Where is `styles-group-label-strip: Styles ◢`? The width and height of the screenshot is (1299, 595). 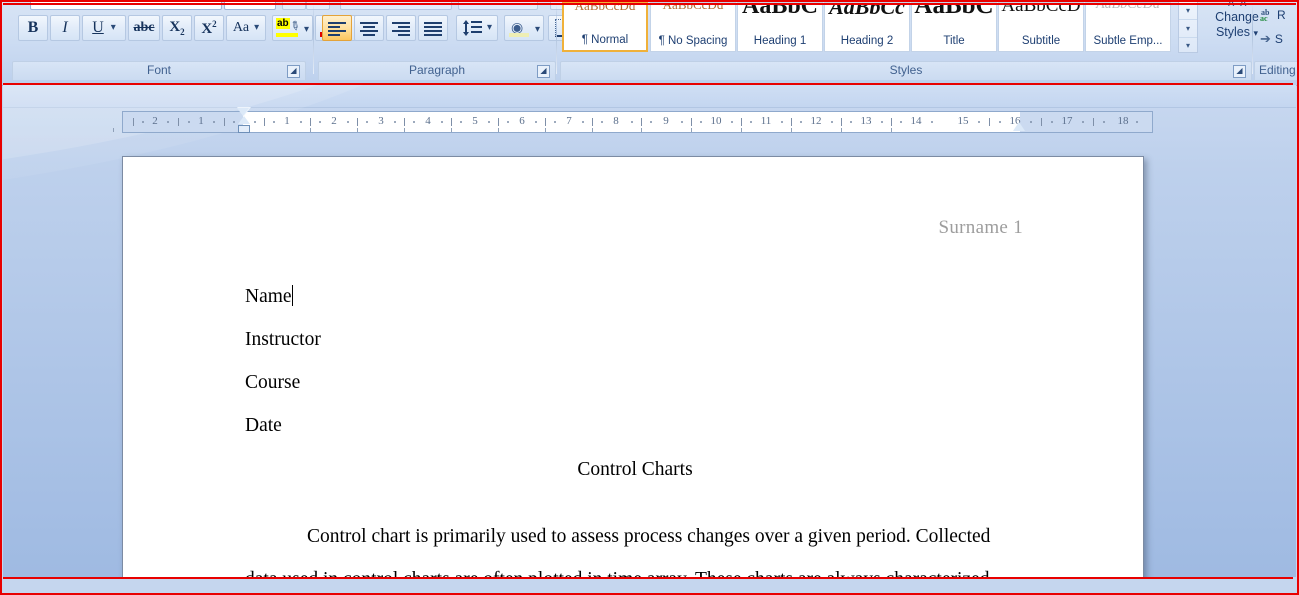 styles-group-label-strip: Styles ◢ is located at coordinates (906, 70).